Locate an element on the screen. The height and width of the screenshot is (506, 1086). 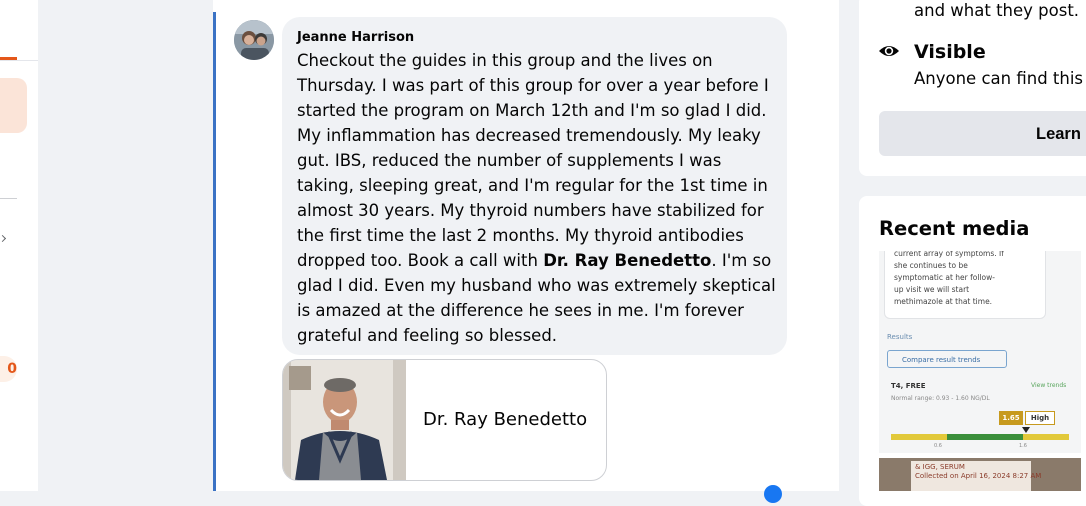
compare-trends-button: Compare result trends is located at coordinates (947, 359).